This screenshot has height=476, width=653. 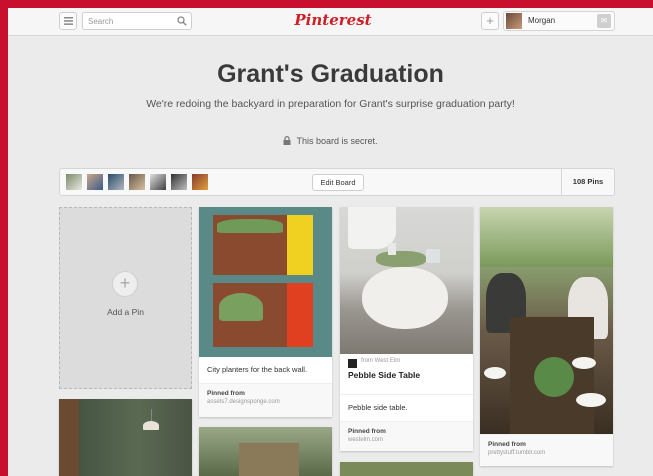 I want to click on pin-via: from West Elm Pebble Side Table, so click(x=406, y=374).